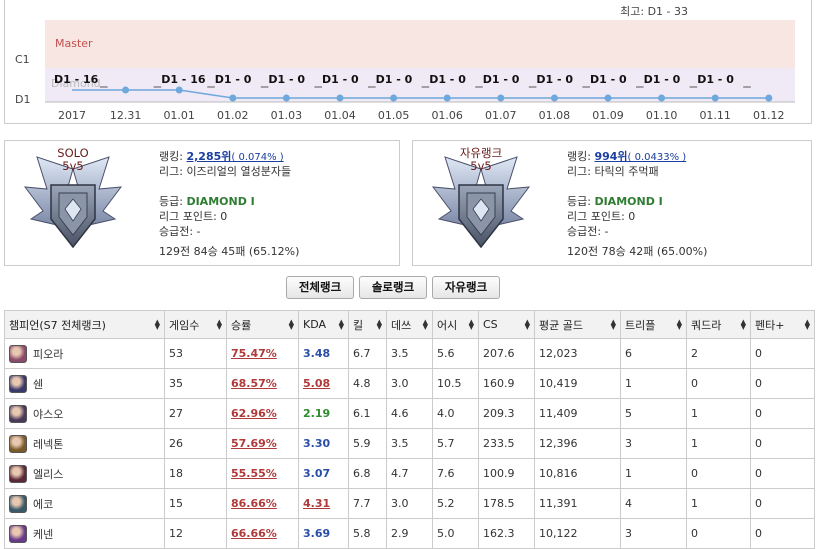 This screenshot has height=549, width=816. I want to click on cell-wr: 75.47%, so click(262, 353).